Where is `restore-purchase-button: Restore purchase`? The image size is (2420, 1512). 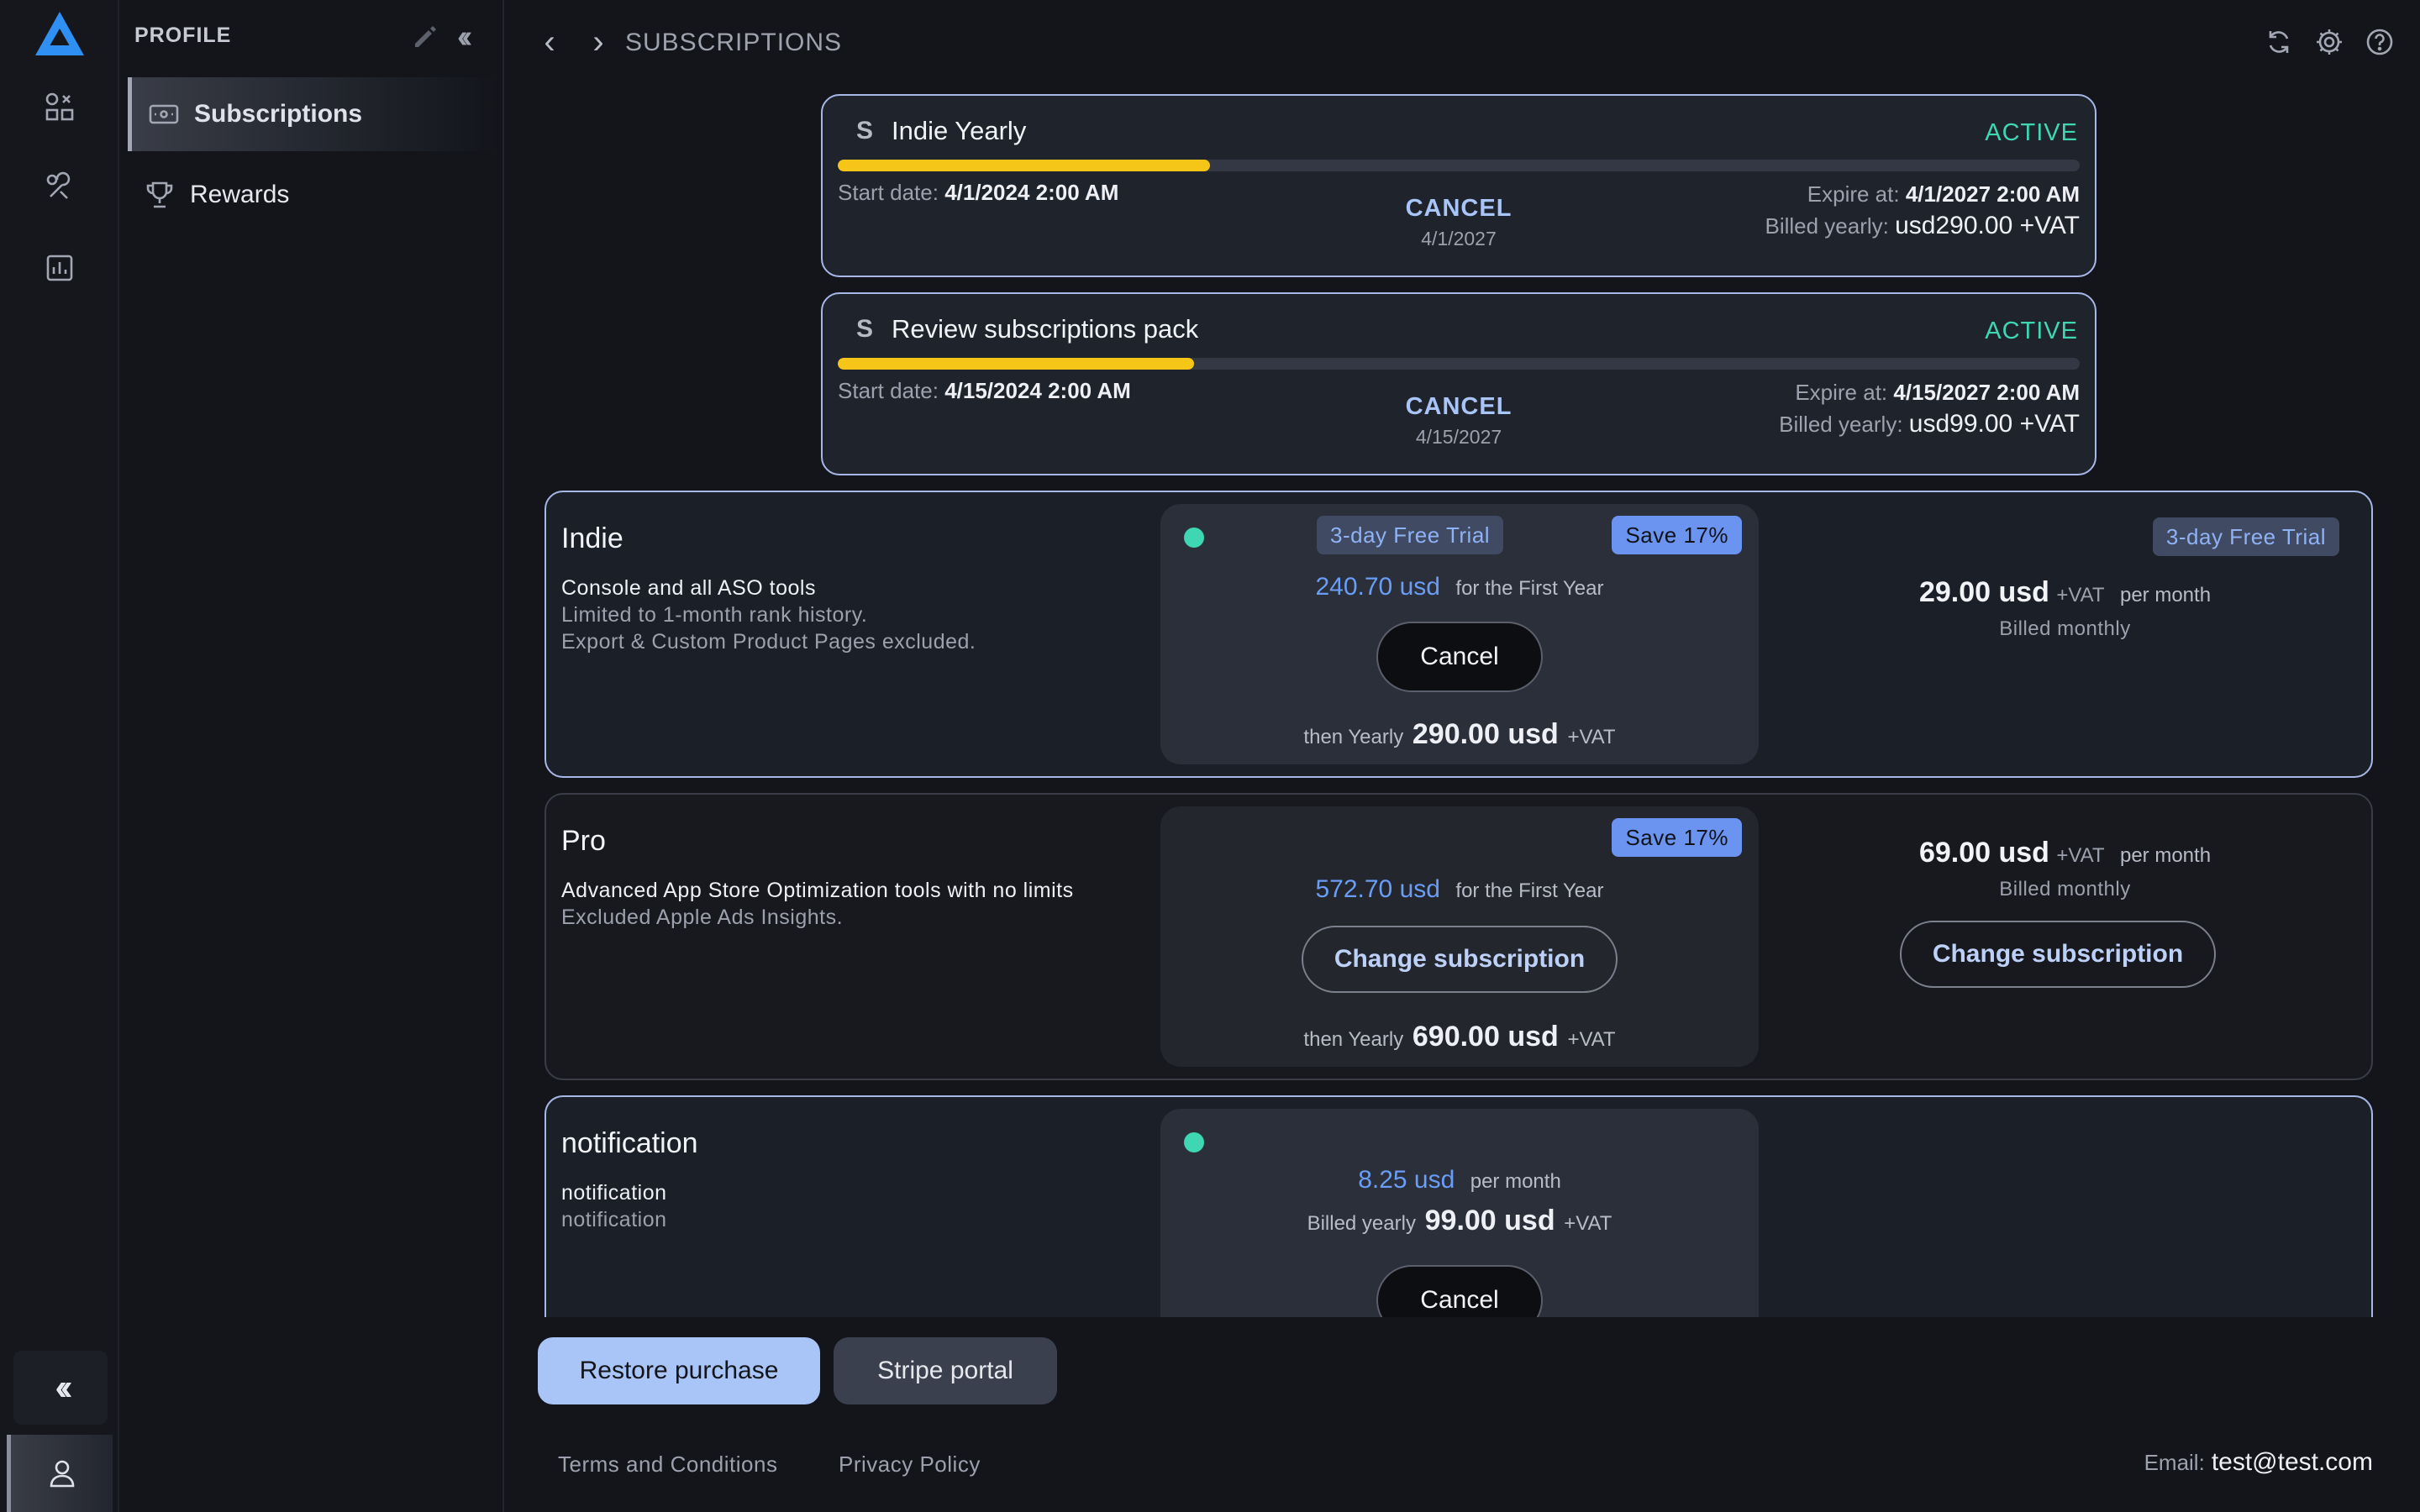 restore-purchase-button: Restore purchase is located at coordinates (679, 1370).